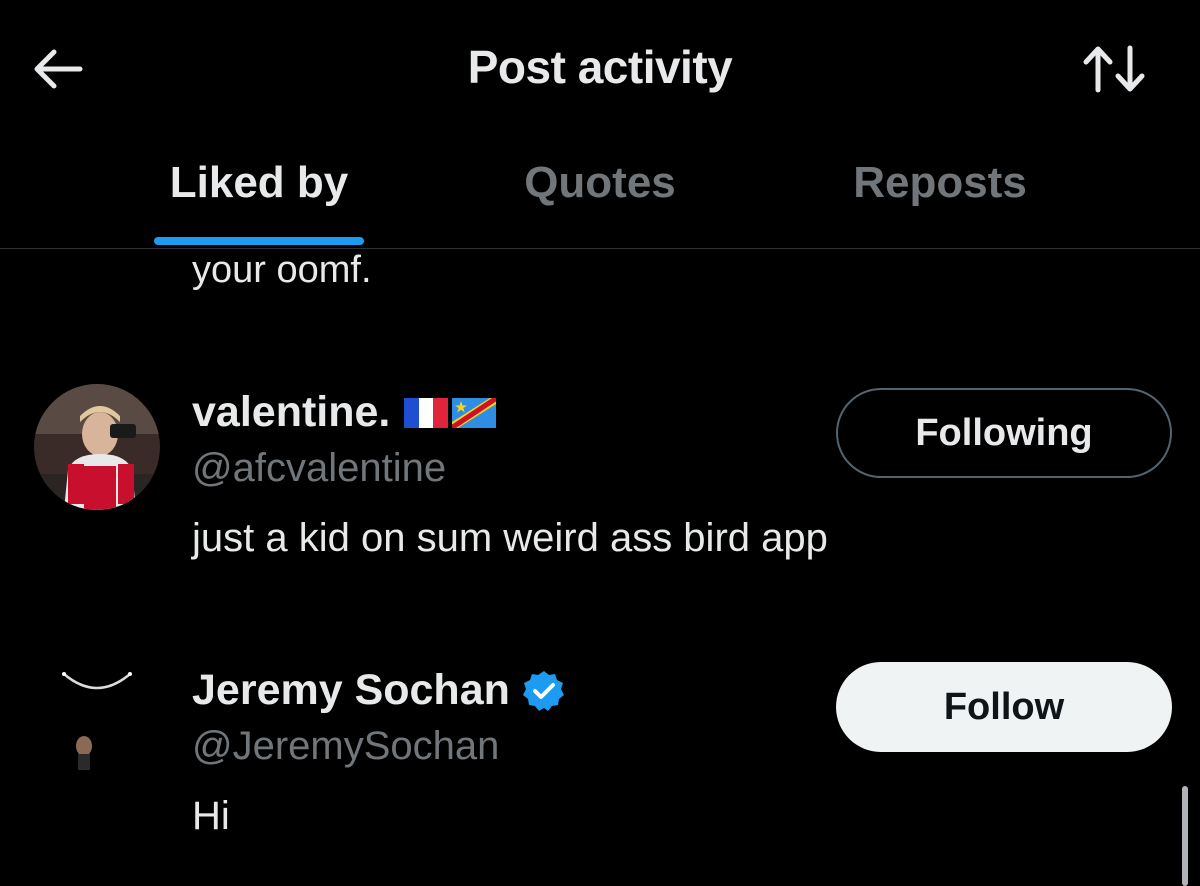 This screenshot has width=1200, height=886. What do you see at coordinates (543, 690) in the screenshot?
I see `verified-badge-icon` at bounding box center [543, 690].